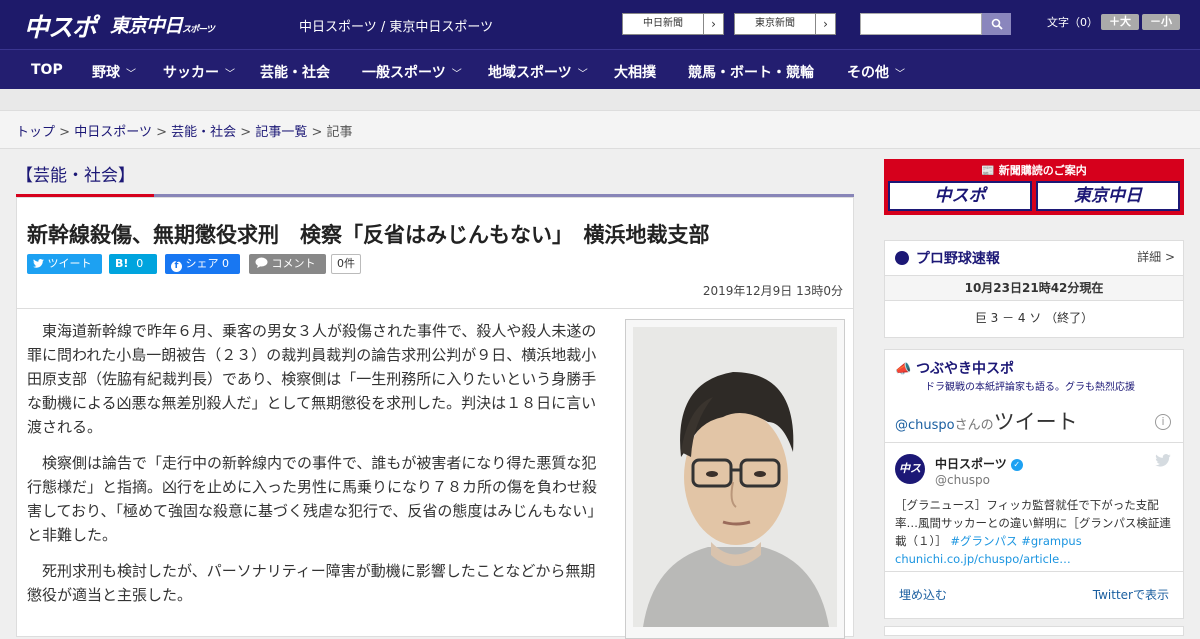 Image resolution: width=1200 pixels, height=639 pixels. I want to click on twitter-widget-title: 📣 つぶやき中スポ, so click(954, 368).